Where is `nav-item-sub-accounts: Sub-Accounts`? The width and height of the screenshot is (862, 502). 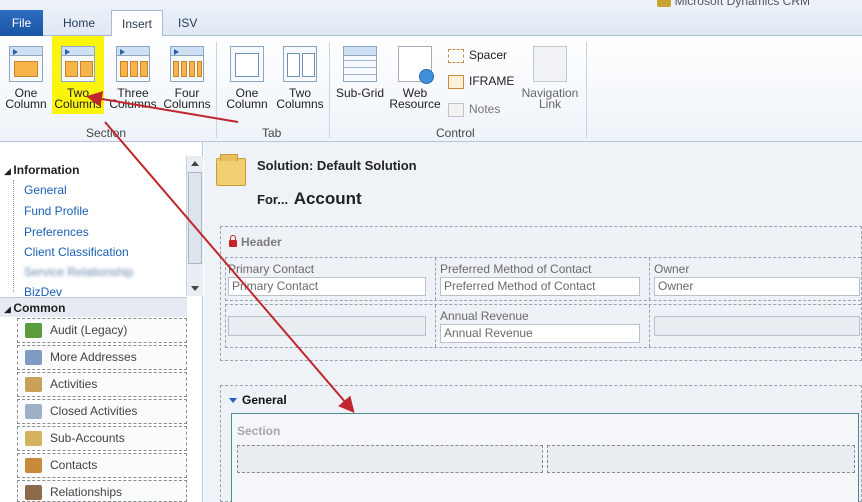
nav-item-sub-accounts: Sub-Accounts is located at coordinates (102, 438).